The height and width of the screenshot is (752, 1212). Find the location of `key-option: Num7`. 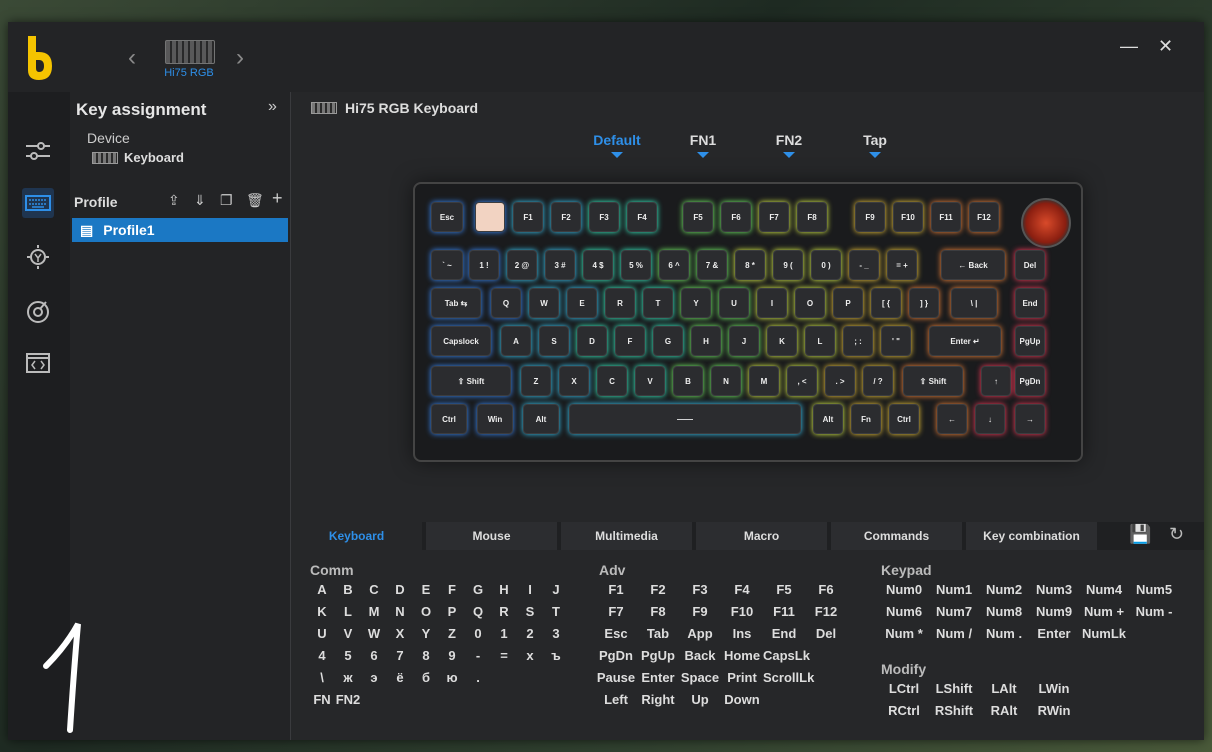

key-option: Num7 is located at coordinates (954, 615).